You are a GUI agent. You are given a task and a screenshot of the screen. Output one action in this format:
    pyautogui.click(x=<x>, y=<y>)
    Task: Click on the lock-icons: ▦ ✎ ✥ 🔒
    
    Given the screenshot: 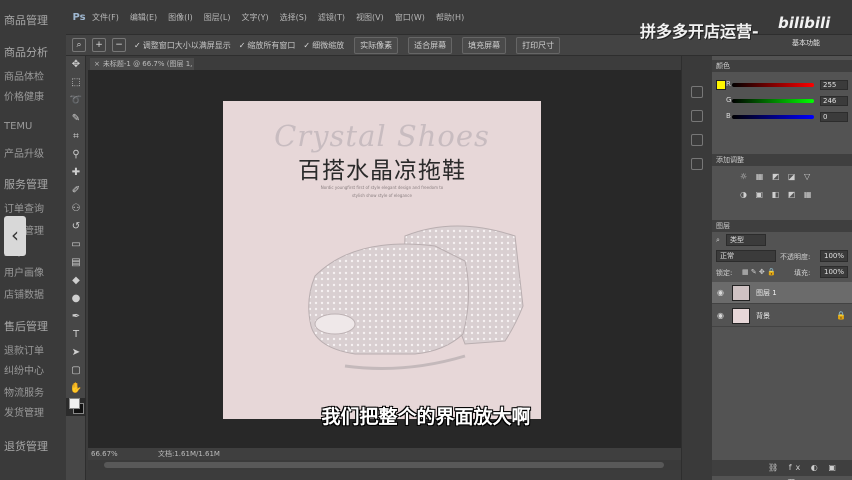 What is the action you would take?
    pyautogui.click(x=759, y=272)
    